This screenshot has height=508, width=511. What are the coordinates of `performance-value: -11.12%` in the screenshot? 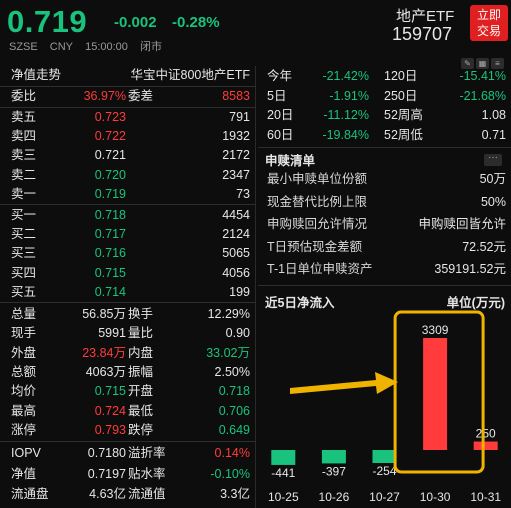 It's located at (346, 115).